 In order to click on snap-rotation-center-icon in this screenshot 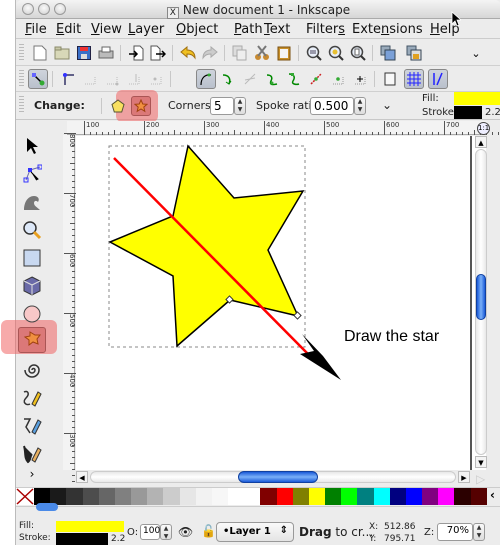, I will do `click(360, 79)`.